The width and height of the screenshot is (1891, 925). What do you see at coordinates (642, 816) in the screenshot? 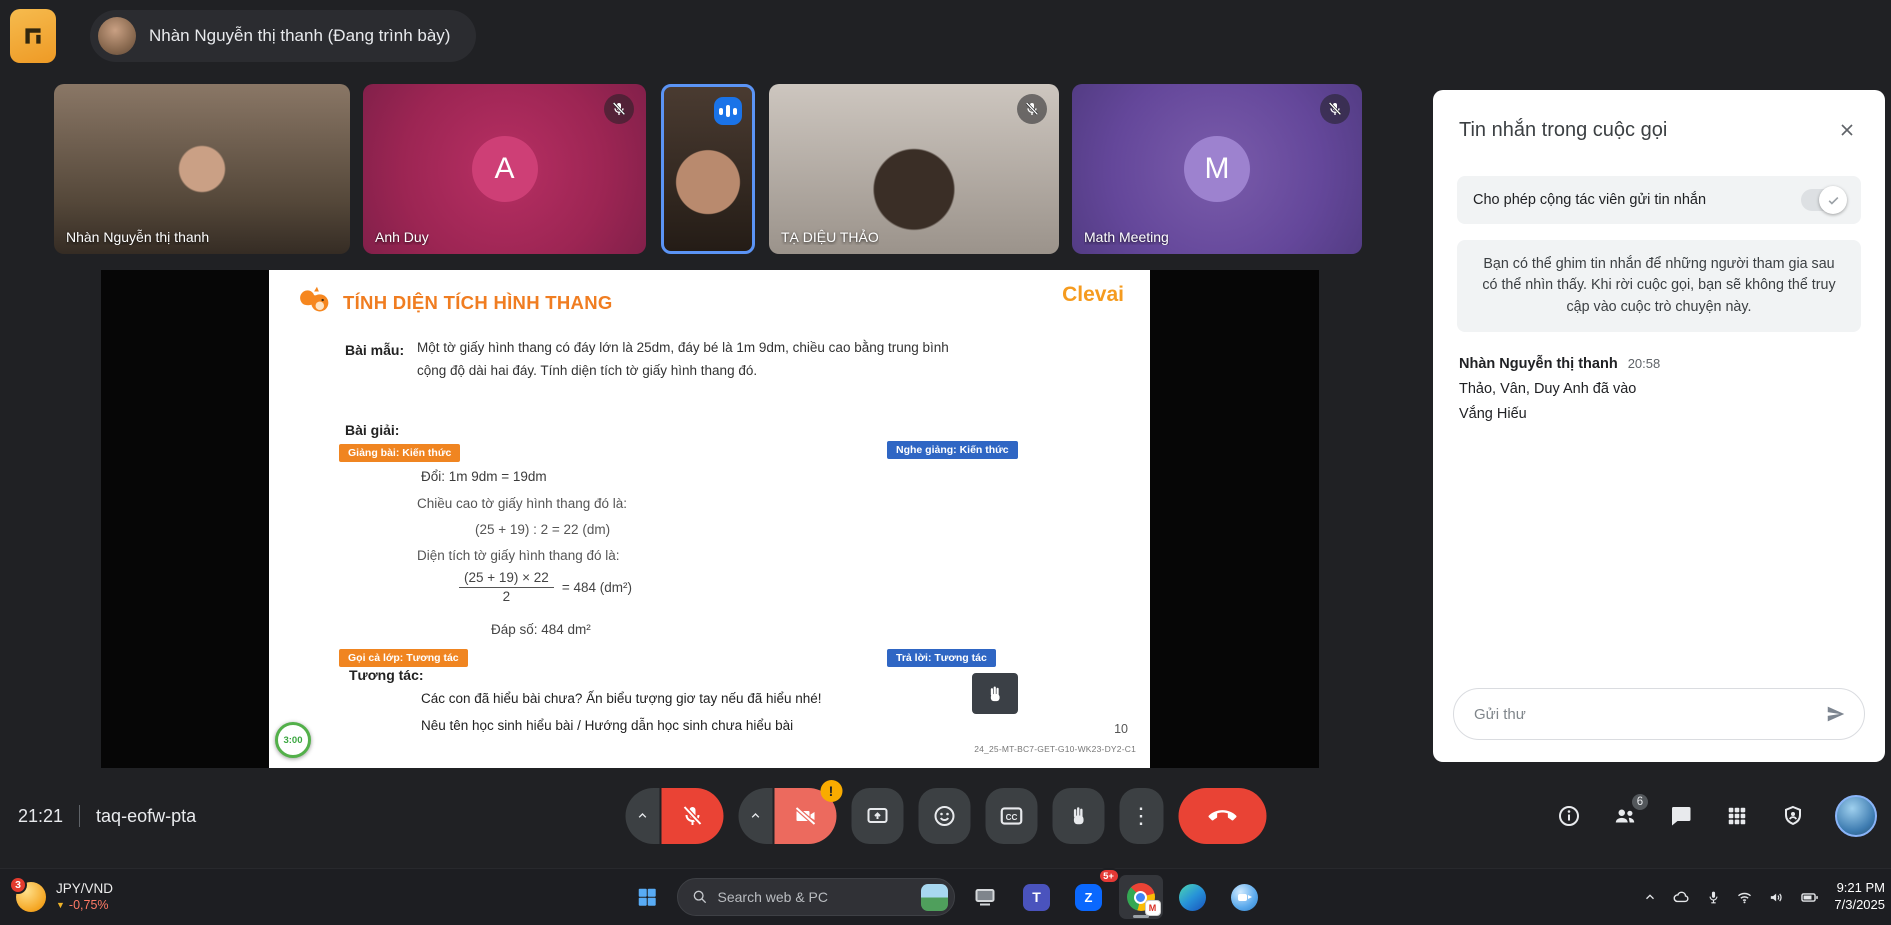
I see `mic-options-button` at bounding box center [642, 816].